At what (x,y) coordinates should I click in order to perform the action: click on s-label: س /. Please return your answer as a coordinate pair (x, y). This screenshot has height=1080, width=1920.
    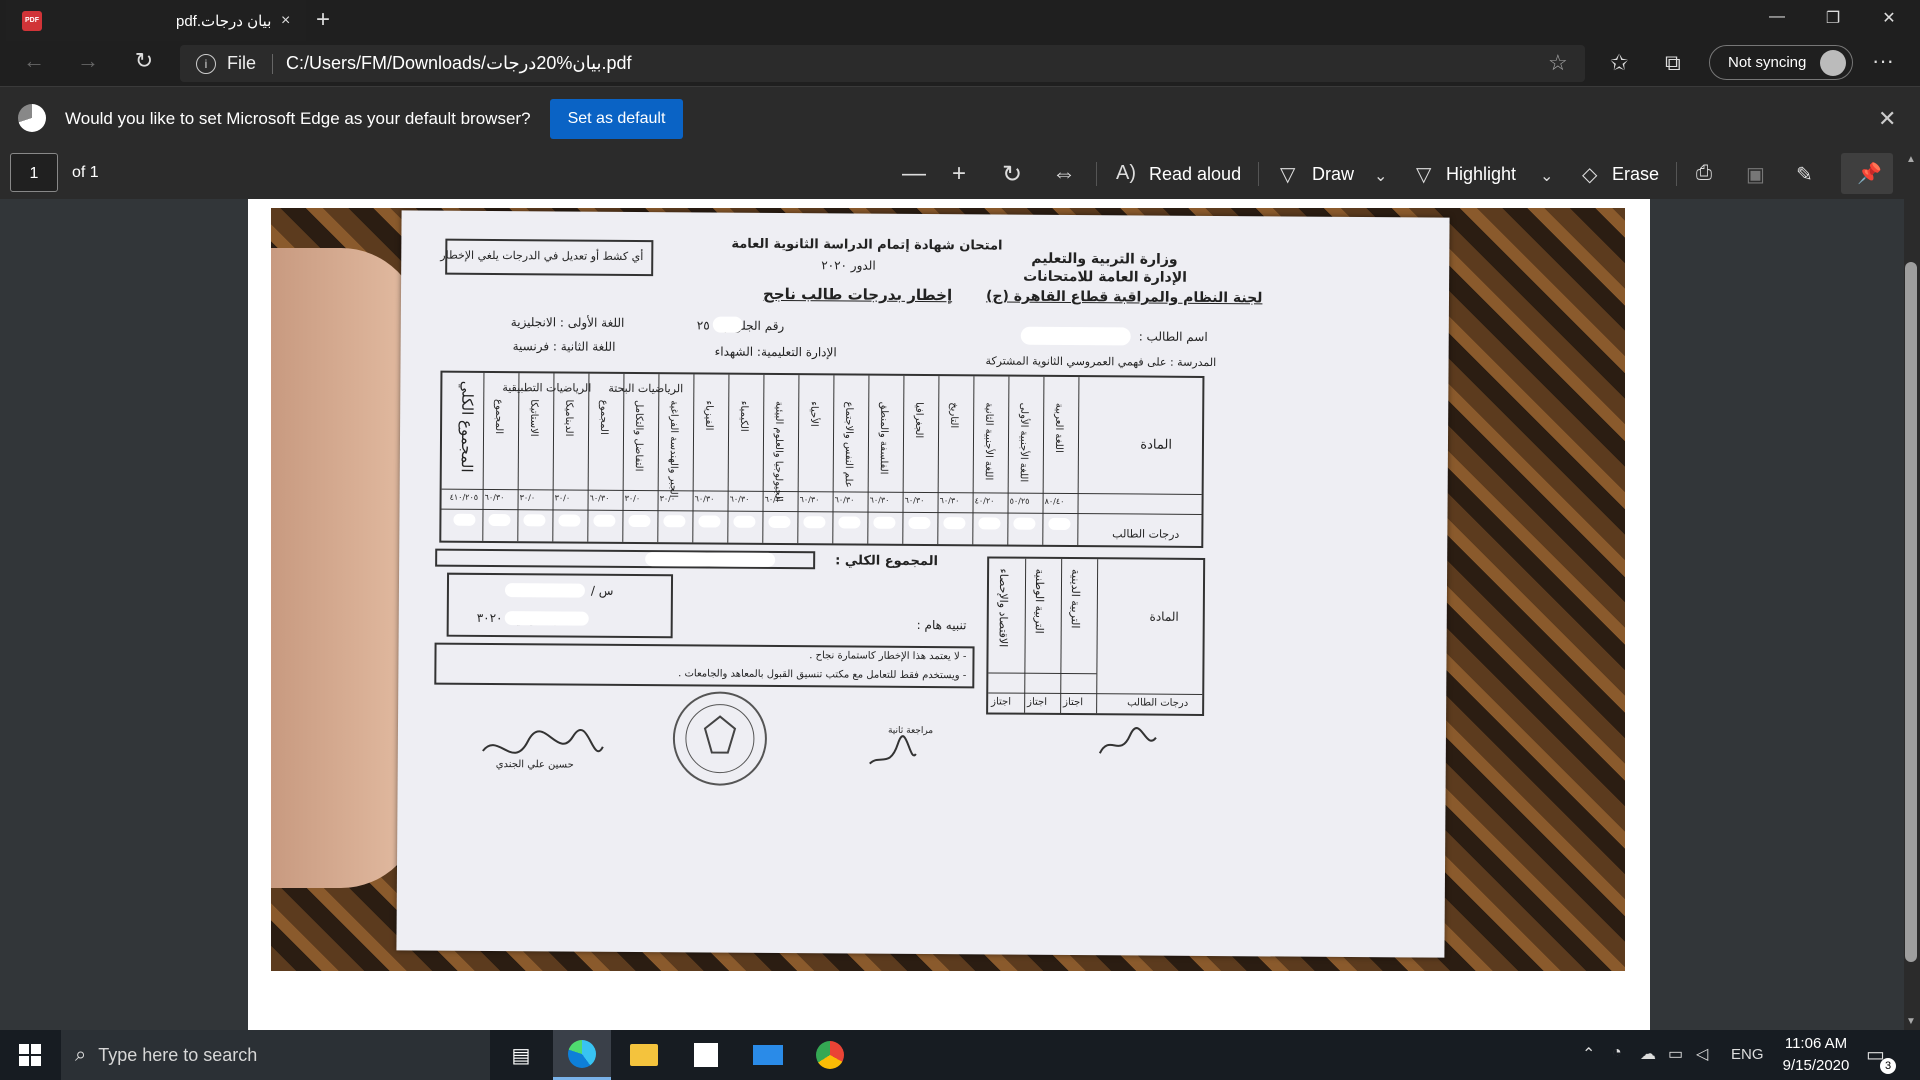
    Looking at the image, I should click on (602, 590).